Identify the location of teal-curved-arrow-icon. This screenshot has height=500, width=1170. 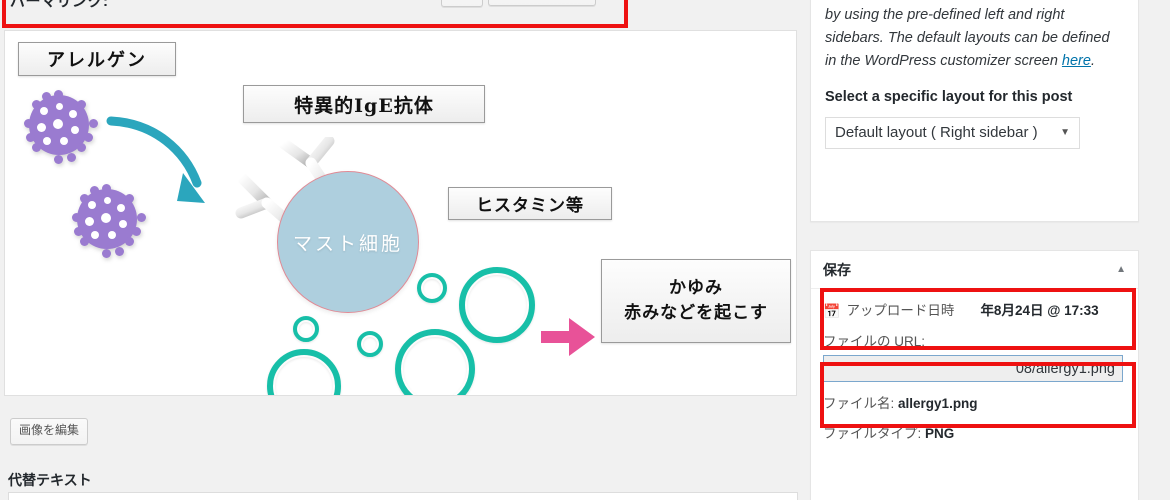
(155, 159).